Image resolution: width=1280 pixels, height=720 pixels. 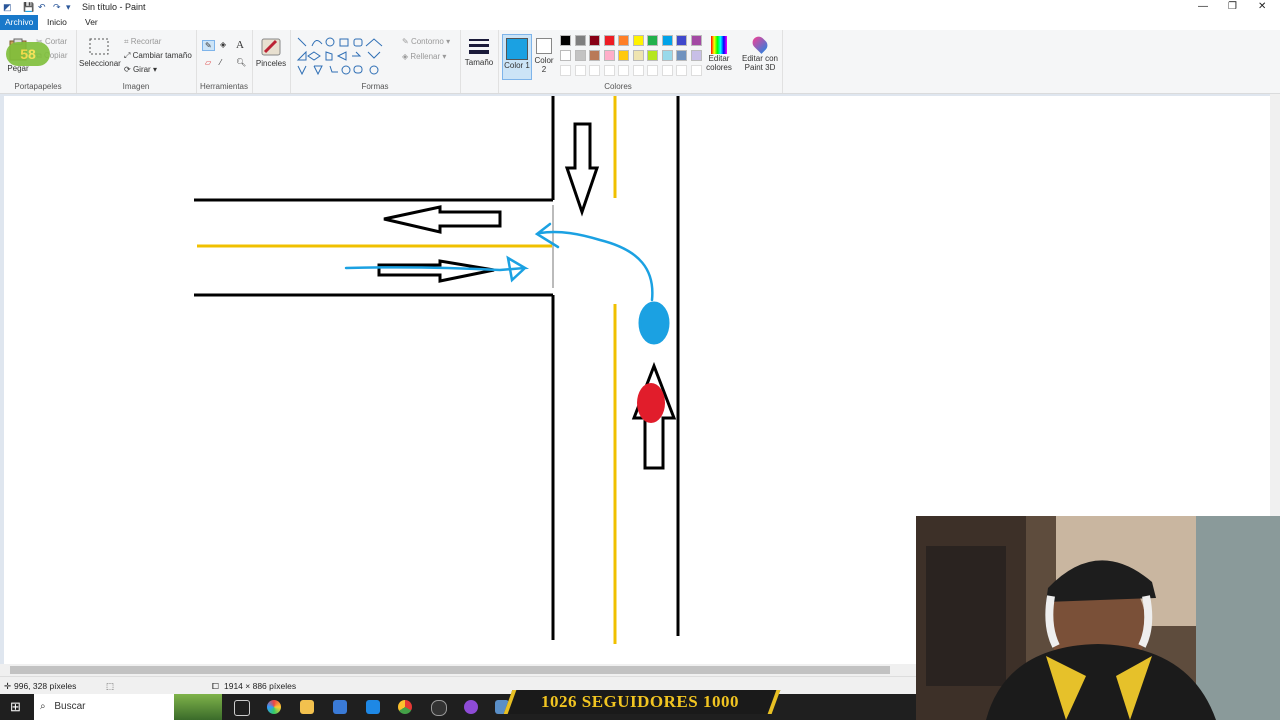 What do you see at coordinates (57, 7) in the screenshot?
I see `redo-icon: ↷` at bounding box center [57, 7].